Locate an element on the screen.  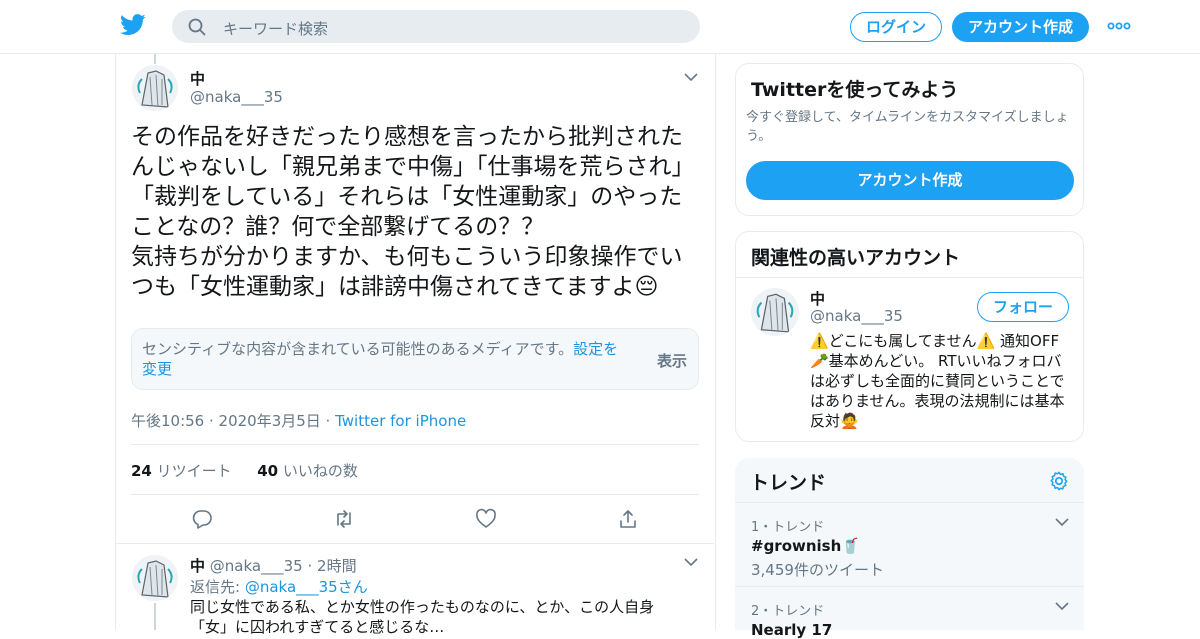
tweet-time: 午後10:56 · 2020年3月5日 · is located at coordinates (233, 421).